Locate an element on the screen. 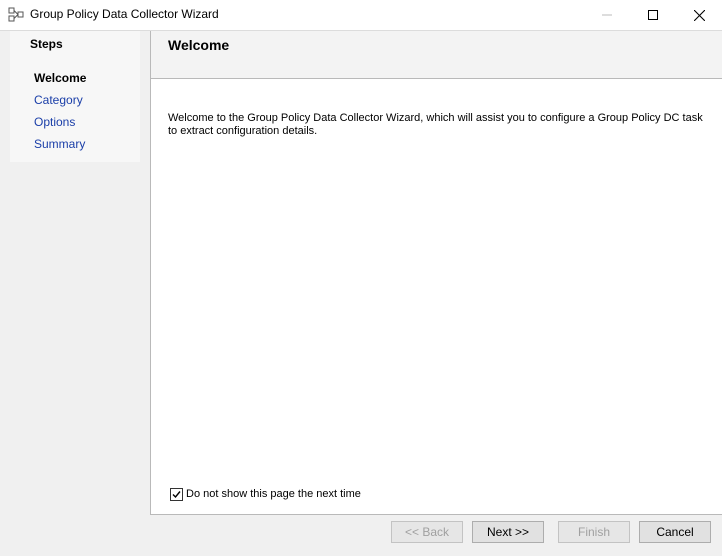 This screenshot has width=722, height=556. minimize-button is located at coordinates (607, 15).